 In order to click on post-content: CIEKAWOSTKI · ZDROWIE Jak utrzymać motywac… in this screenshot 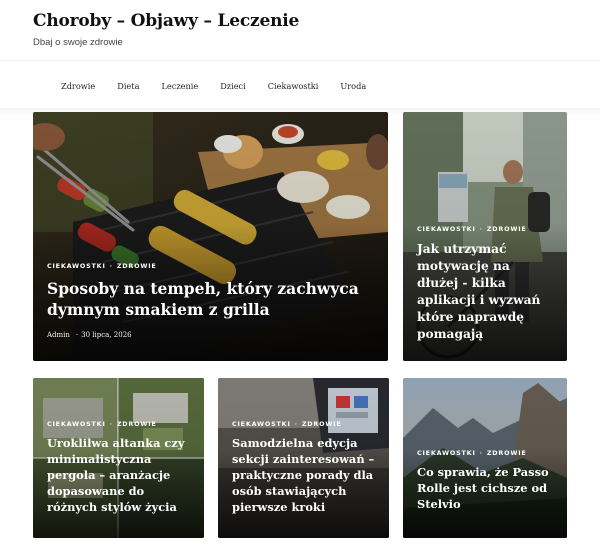, I will do `click(485, 284)`.